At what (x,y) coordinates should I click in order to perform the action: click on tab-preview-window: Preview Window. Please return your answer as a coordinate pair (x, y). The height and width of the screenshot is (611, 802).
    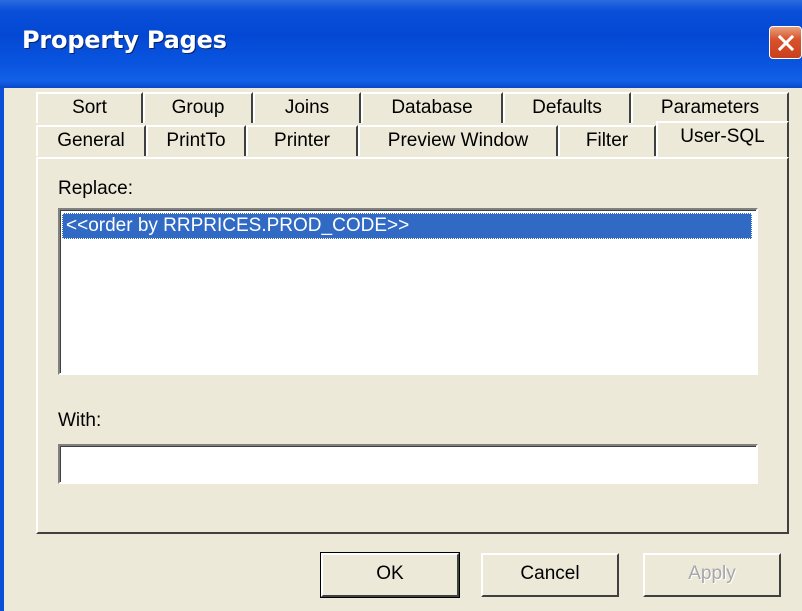
    Looking at the image, I should click on (458, 140).